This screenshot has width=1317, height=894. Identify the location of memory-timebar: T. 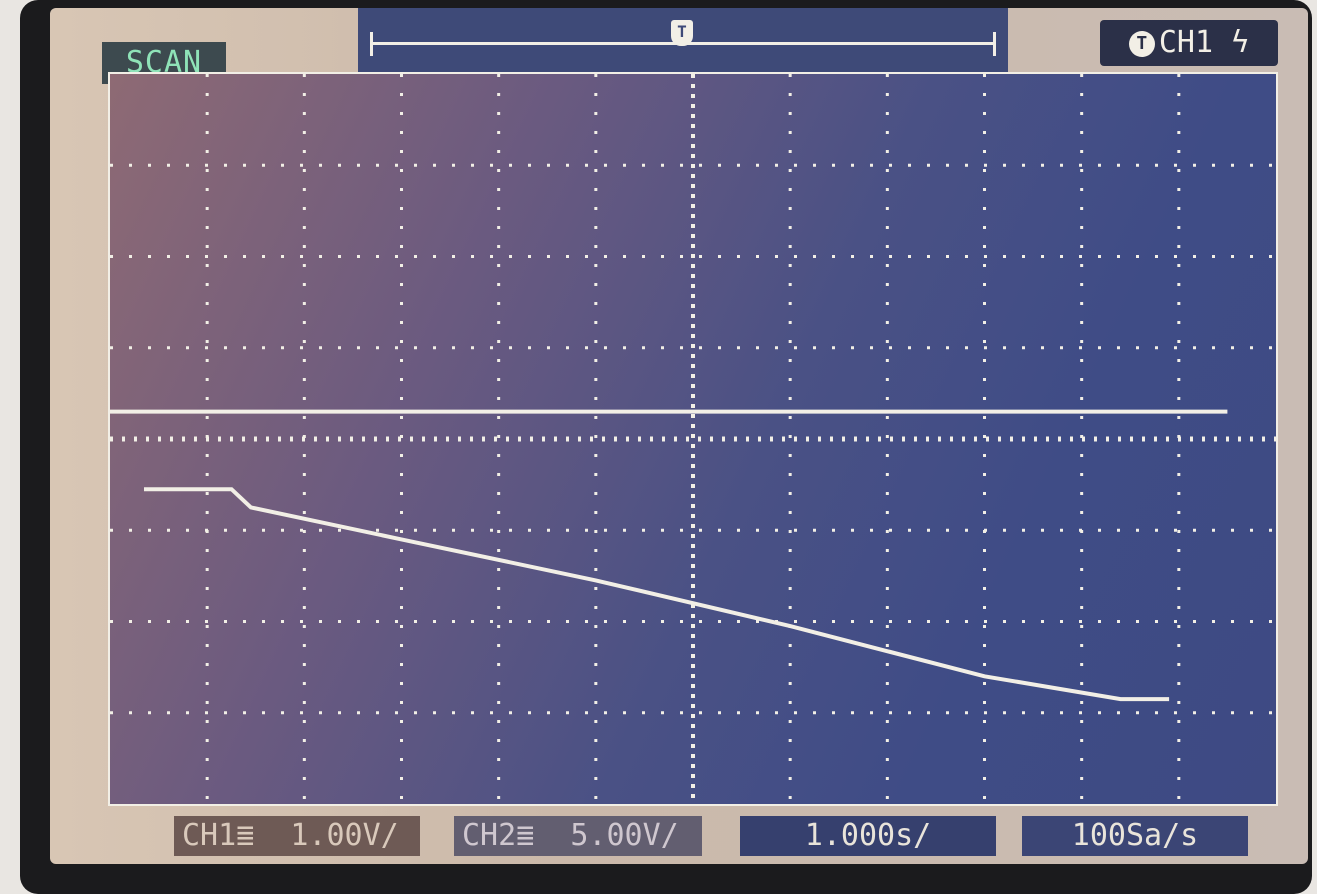
(683, 40).